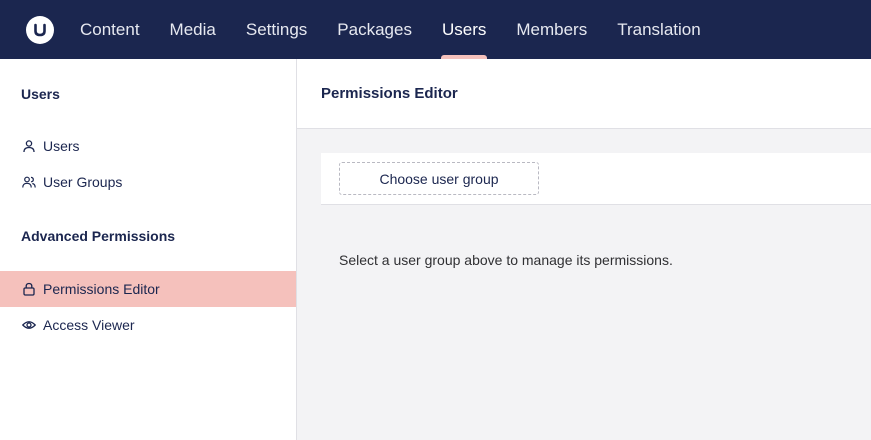  What do you see at coordinates (658, 29) in the screenshot?
I see `nav-translation: Translation` at bounding box center [658, 29].